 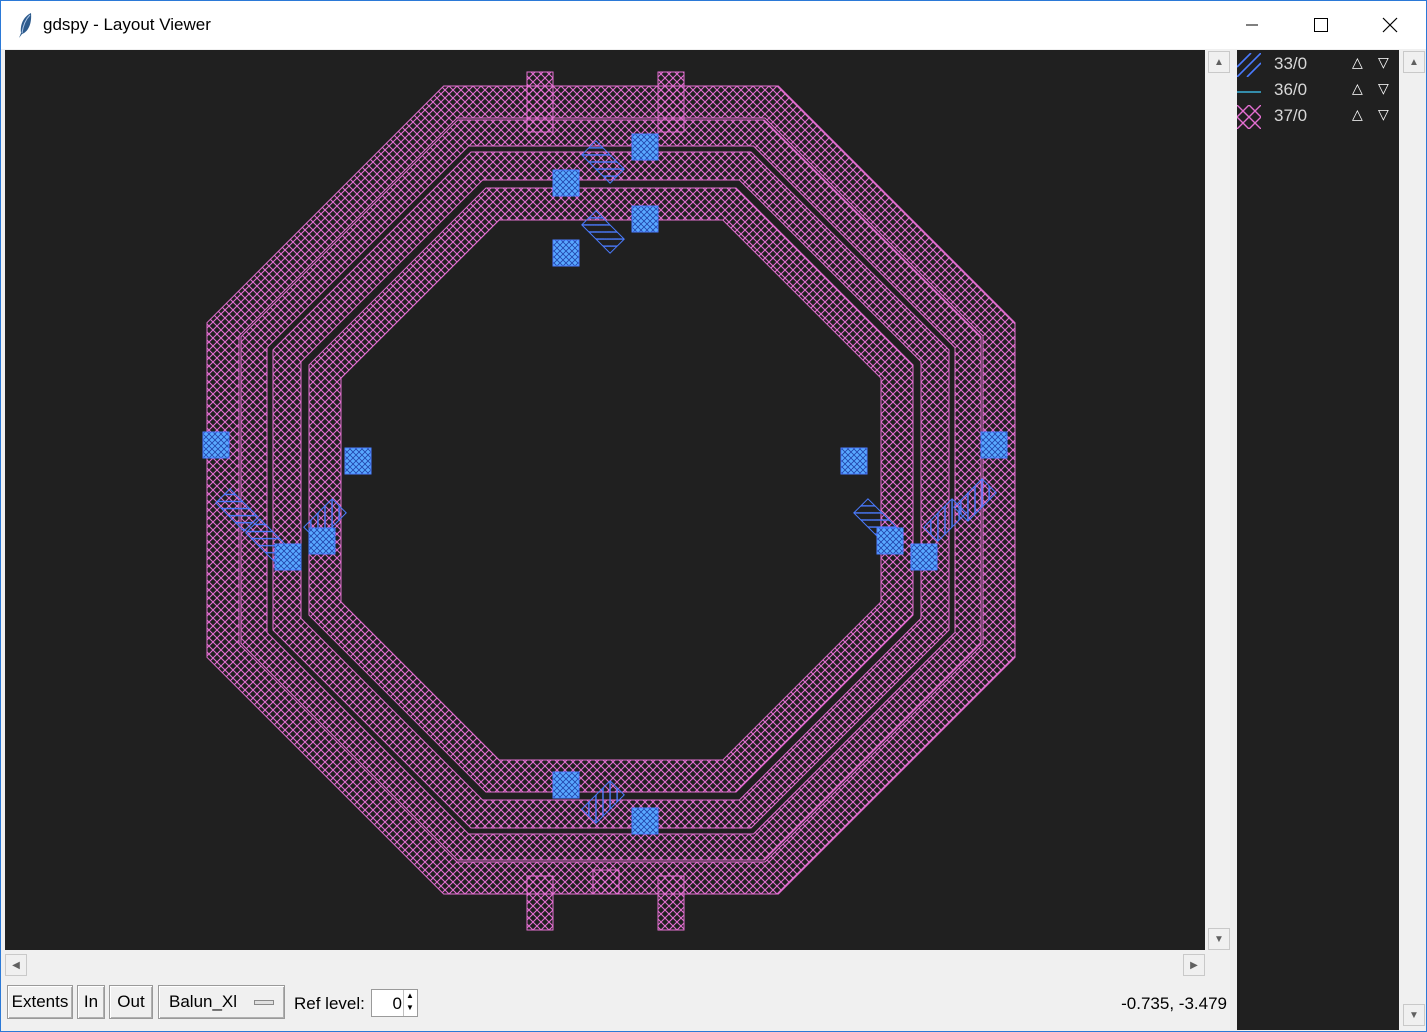 I want to click on layer-swatch-crosshatch-icon, so click(x=1249, y=117).